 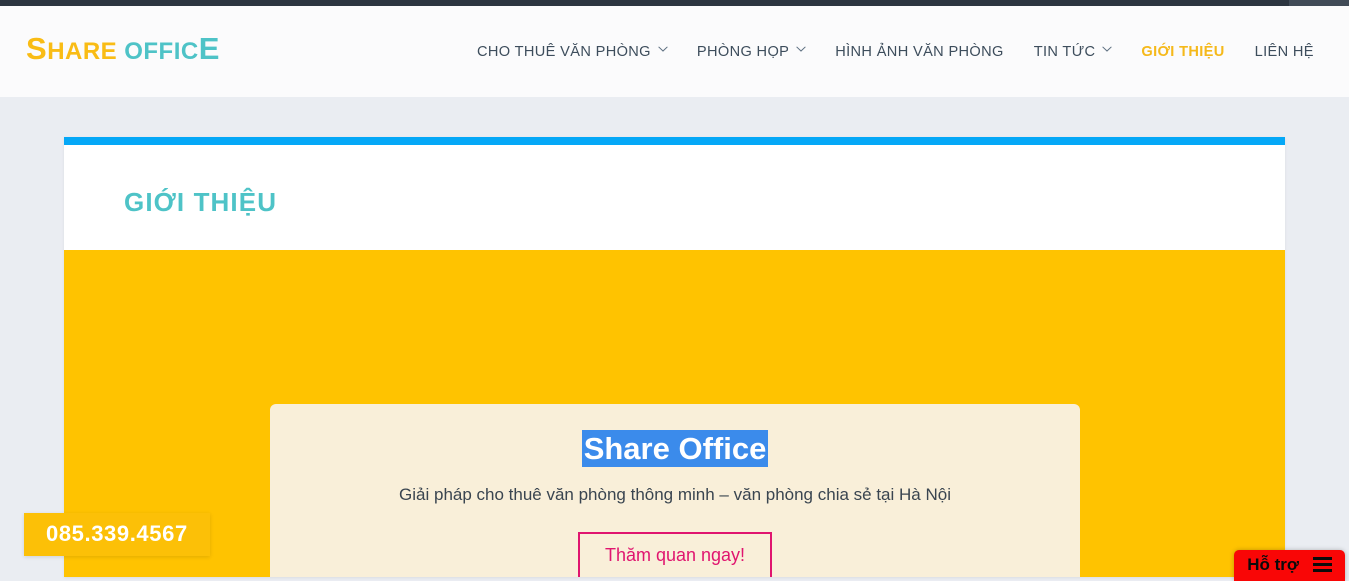 What do you see at coordinates (209, 48) in the screenshot?
I see `logo-office-final: E` at bounding box center [209, 48].